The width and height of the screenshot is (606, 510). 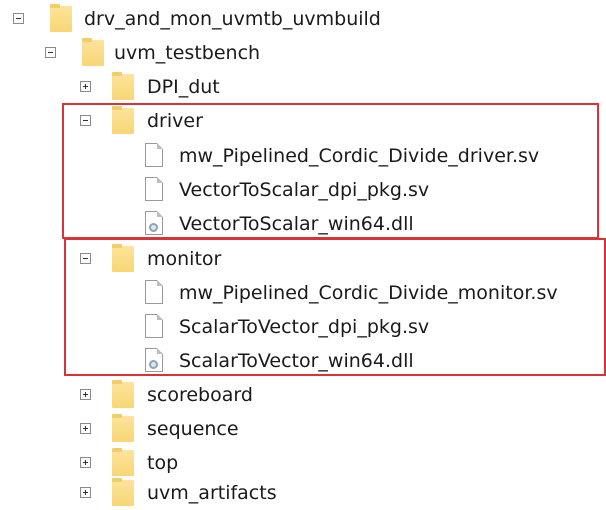 I want to click on tree-node-label: top, so click(x=163, y=463).